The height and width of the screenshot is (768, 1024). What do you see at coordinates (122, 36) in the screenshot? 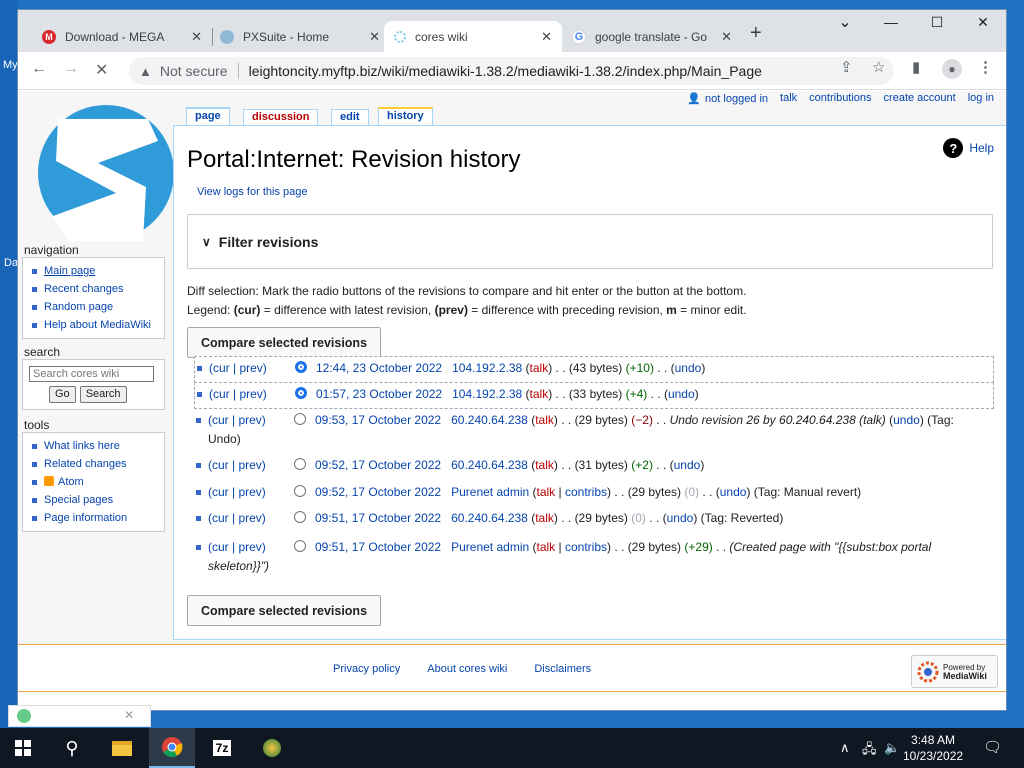
I see `tab-mega: M Download - MEGA ✕` at bounding box center [122, 36].